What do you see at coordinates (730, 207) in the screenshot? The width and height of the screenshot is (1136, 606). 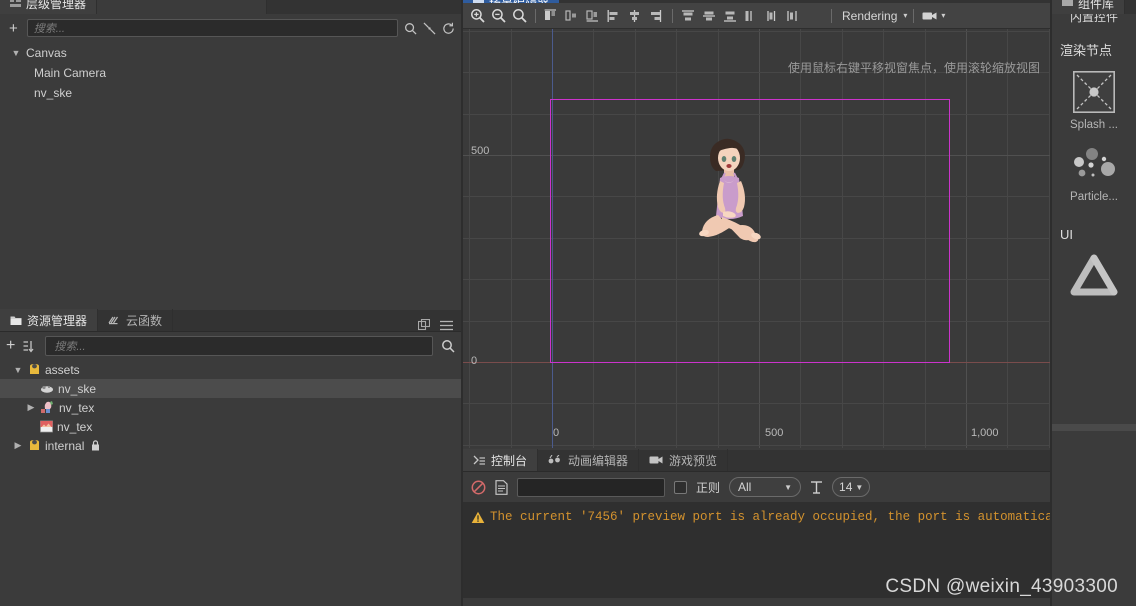 I see `character-sprite` at bounding box center [730, 207].